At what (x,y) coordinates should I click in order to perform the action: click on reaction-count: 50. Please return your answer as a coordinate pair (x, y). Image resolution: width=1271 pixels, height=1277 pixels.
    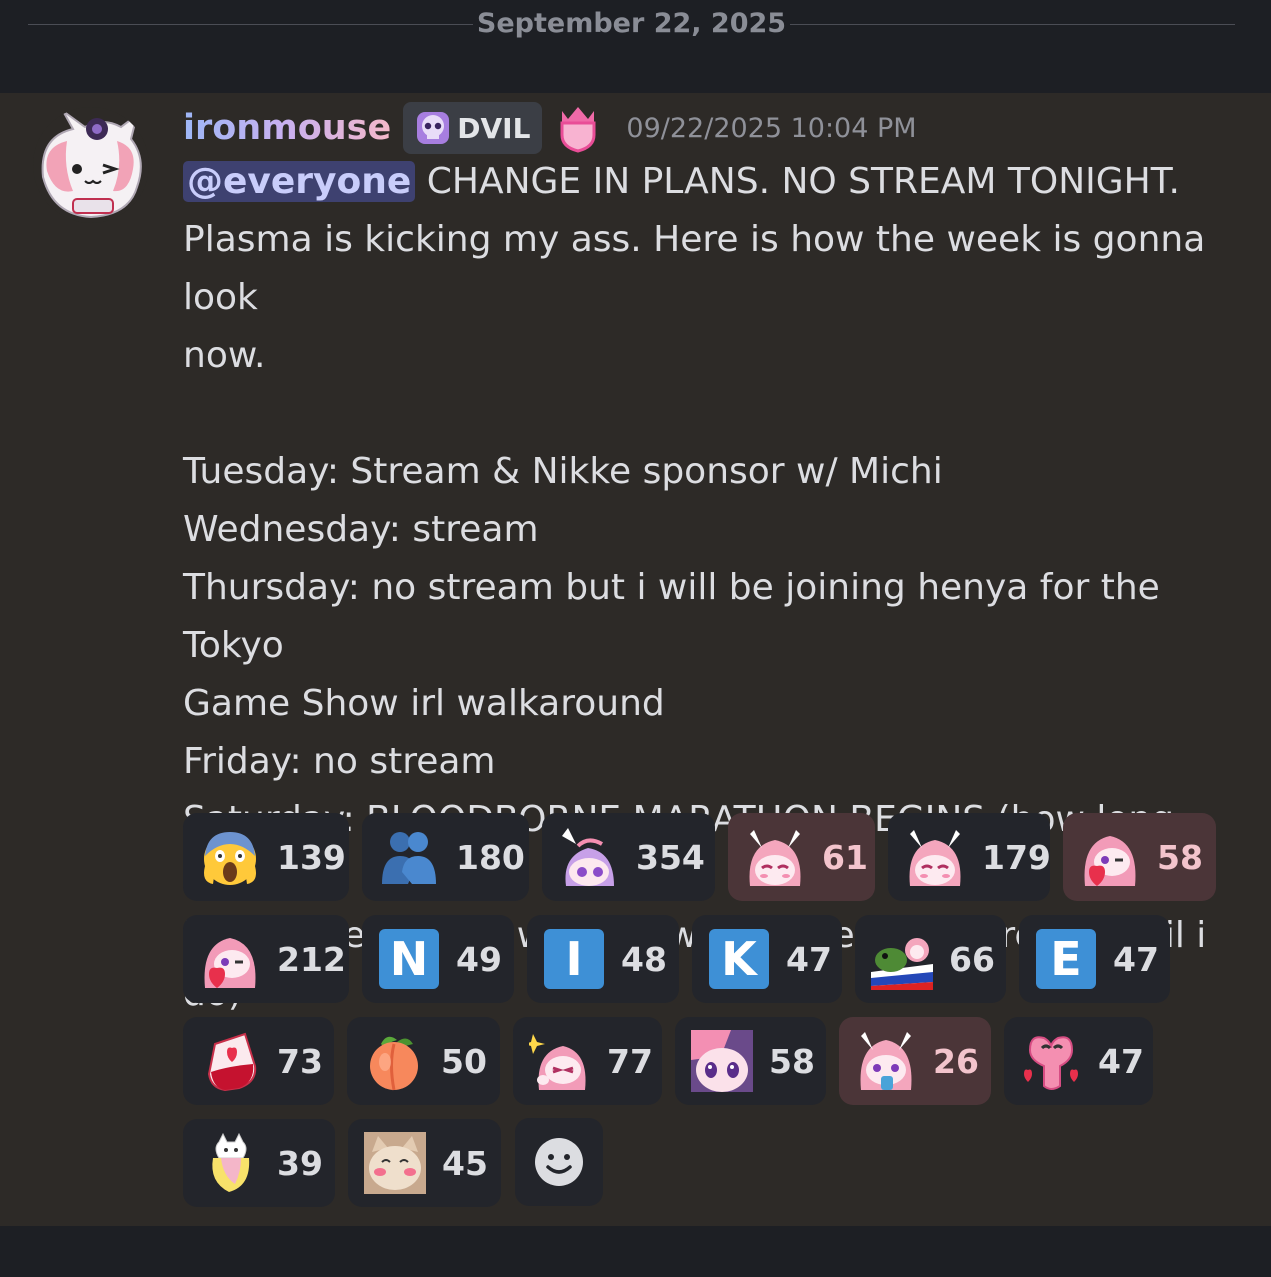
    Looking at the image, I should click on (464, 1061).